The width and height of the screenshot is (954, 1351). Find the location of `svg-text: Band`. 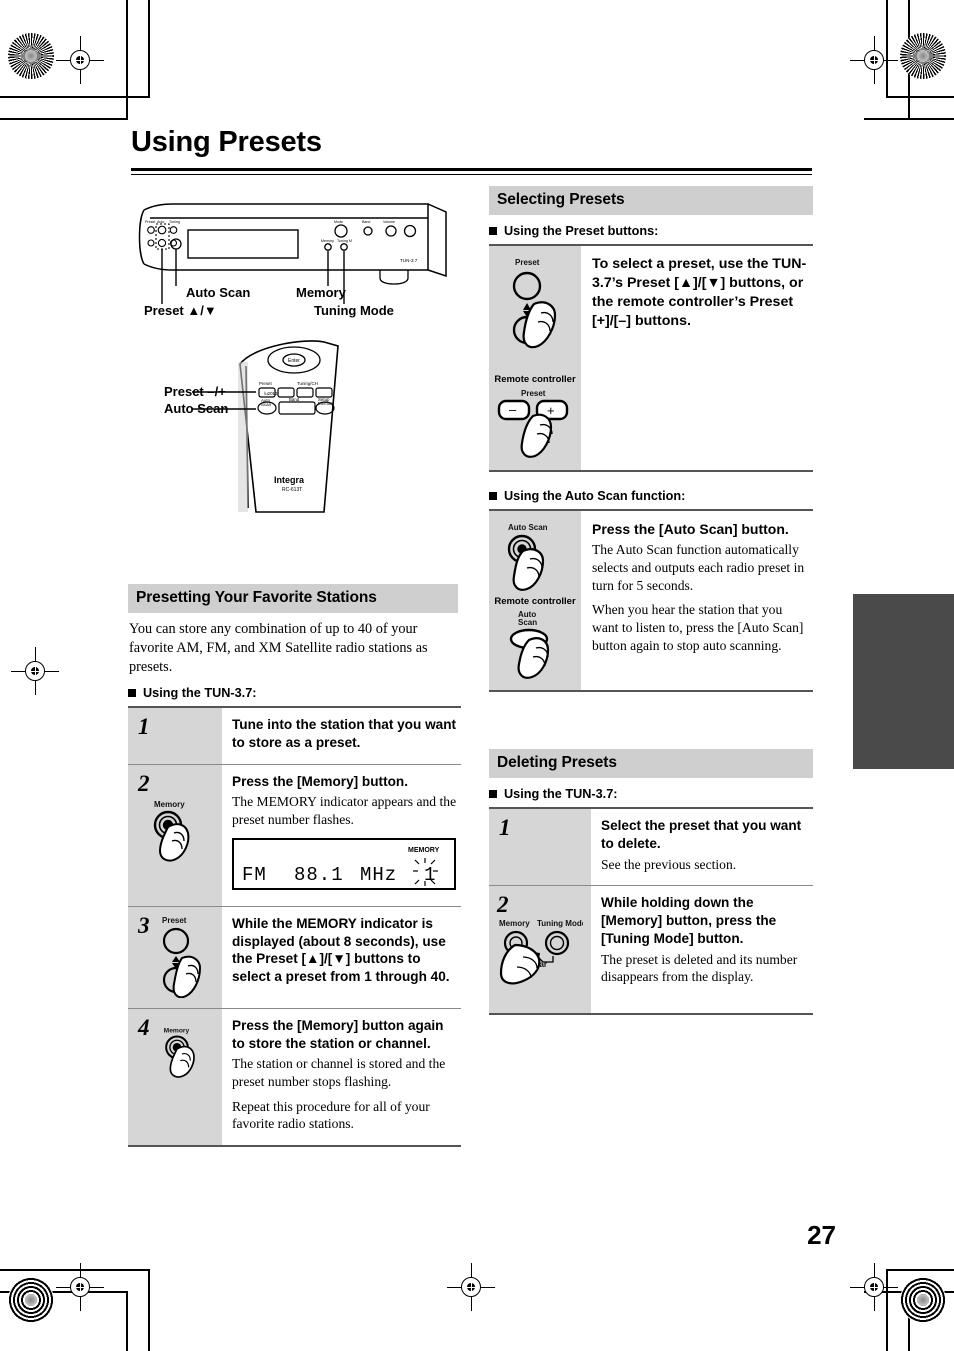

svg-text: Band is located at coordinates (366, 222).